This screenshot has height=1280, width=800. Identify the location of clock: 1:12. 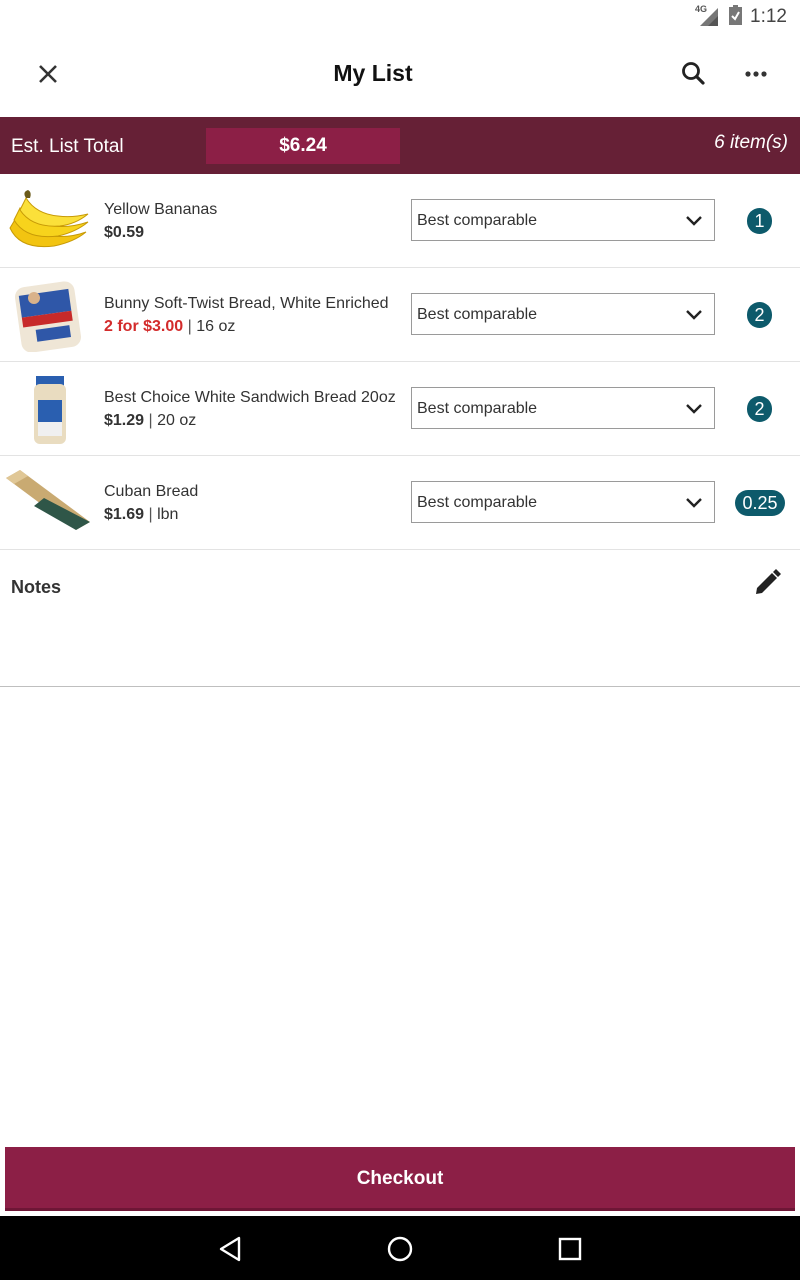
(768, 16).